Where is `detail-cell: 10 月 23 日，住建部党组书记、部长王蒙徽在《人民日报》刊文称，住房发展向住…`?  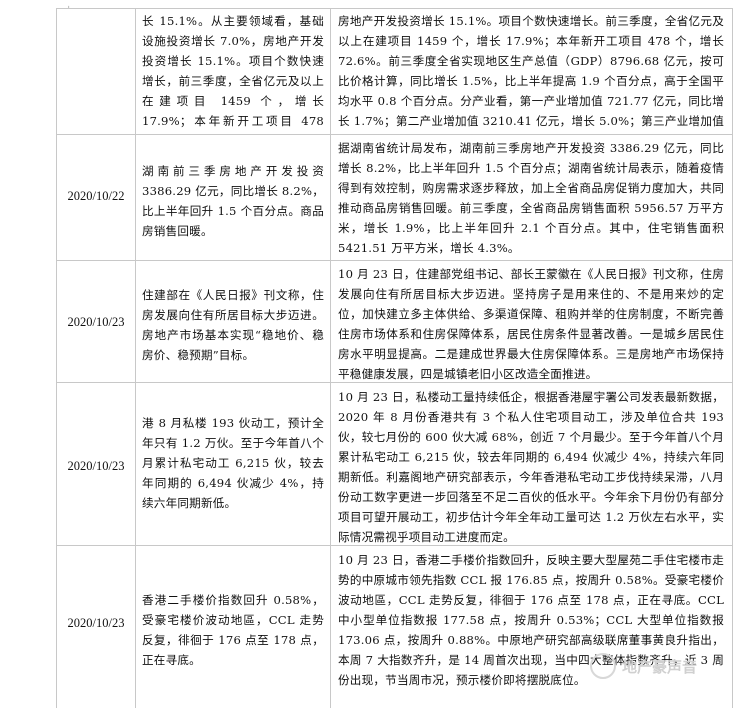
detail-cell: 10 月 23 日，住建部党组书记、部长王蒙徽在《人民日报》刊文称，住房发展向住… is located at coordinates (531, 323).